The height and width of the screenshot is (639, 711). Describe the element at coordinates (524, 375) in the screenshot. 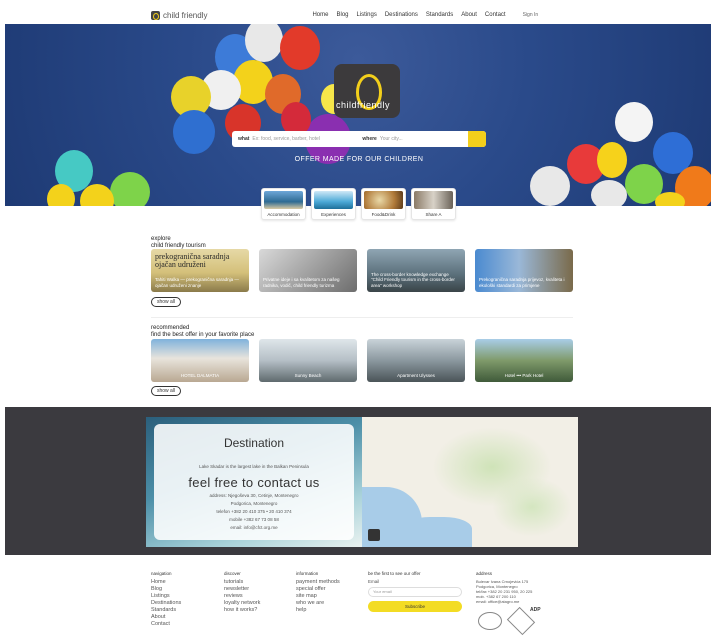

I see `card-caption: Hotel ••• Park Hotel` at that location.